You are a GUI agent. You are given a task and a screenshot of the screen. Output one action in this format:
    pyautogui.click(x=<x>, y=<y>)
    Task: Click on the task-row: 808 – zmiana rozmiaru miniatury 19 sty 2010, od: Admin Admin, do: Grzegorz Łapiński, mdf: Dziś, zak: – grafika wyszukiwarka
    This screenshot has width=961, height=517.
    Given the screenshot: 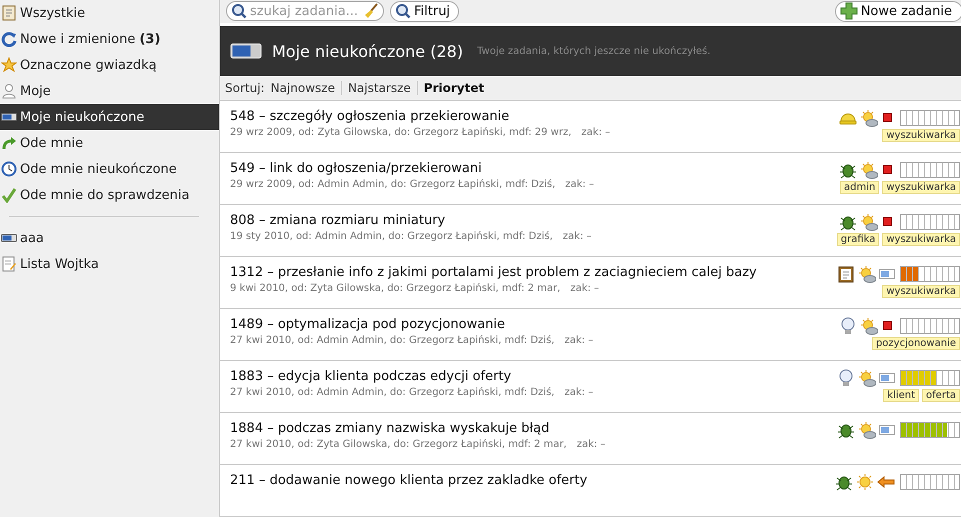 What is the action you would take?
    pyautogui.click(x=590, y=231)
    